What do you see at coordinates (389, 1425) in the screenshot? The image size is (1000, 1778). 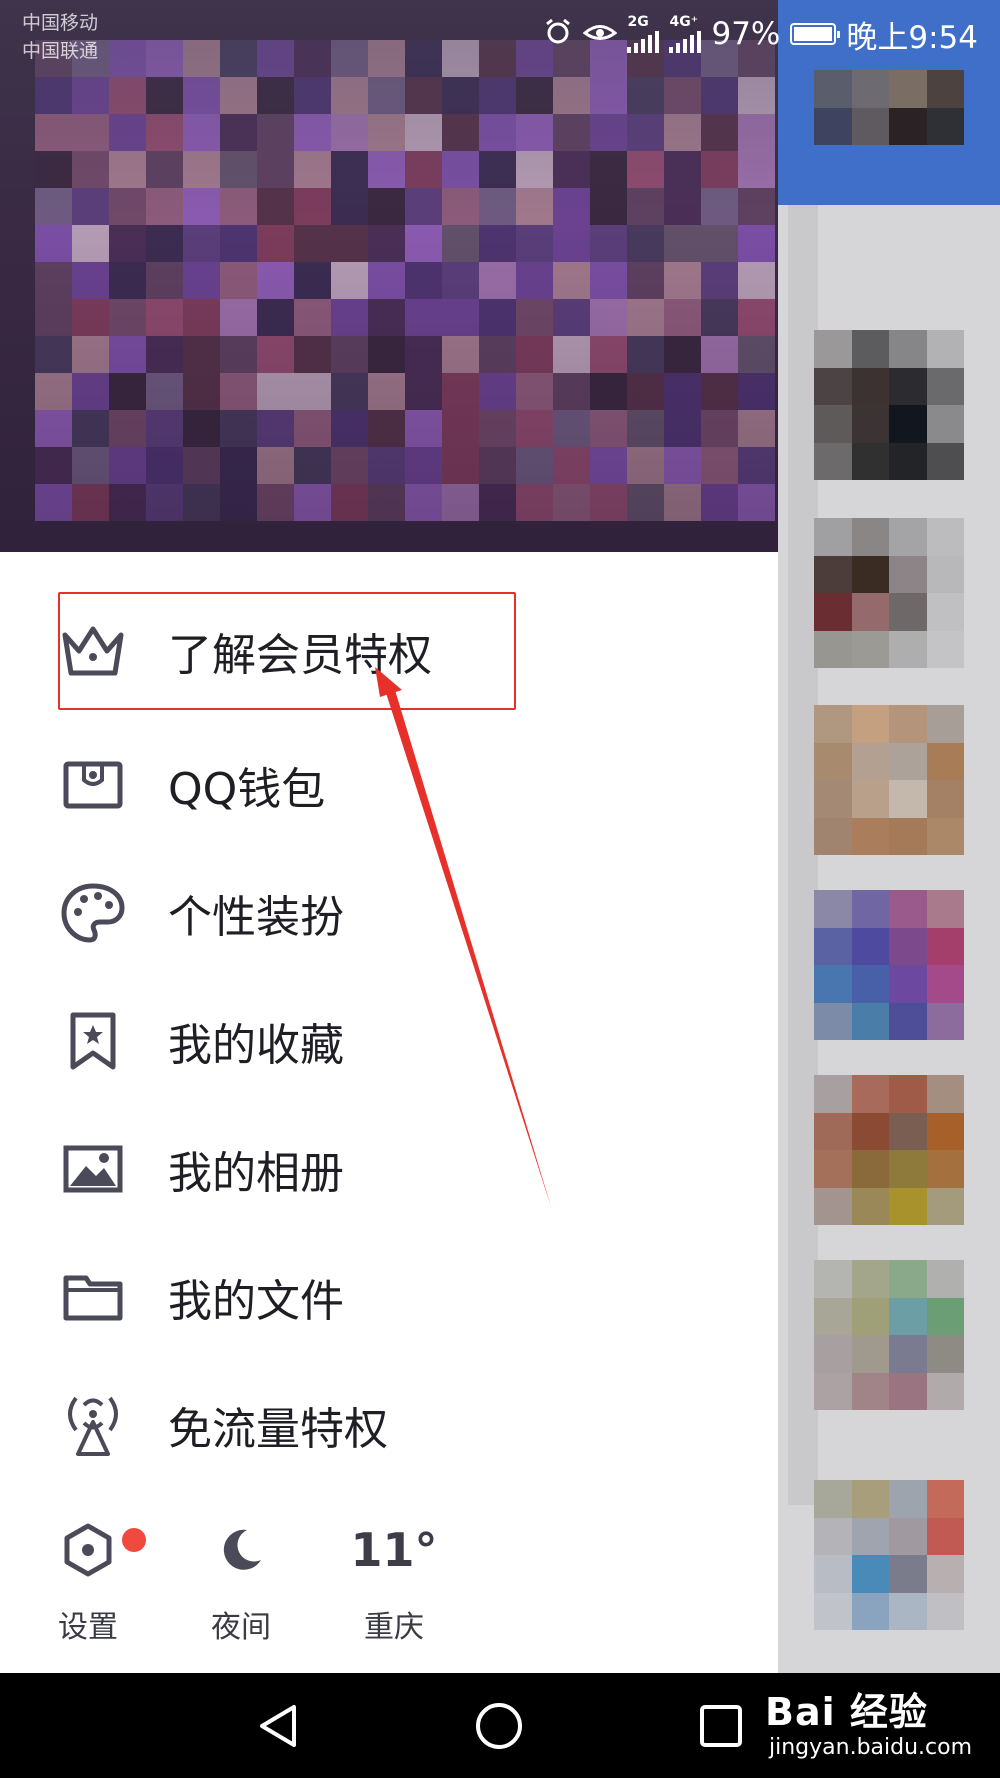 I see `menu-item-free-data: 免流量特权` at bounding box center [389, 1425].